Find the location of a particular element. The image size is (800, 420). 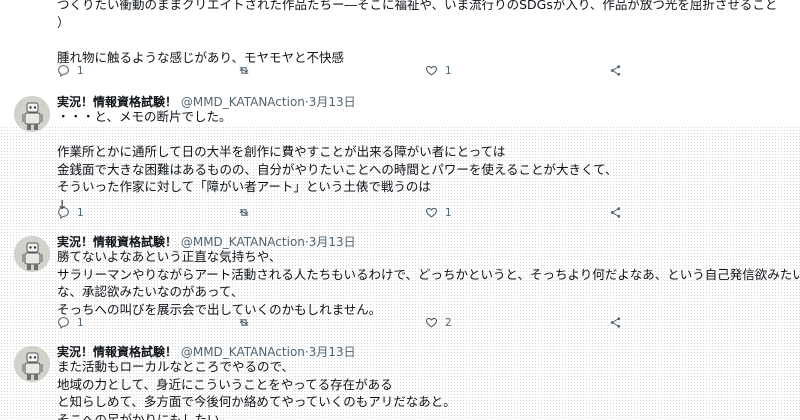

like-button: 2 is located at coordinates (438, 322).